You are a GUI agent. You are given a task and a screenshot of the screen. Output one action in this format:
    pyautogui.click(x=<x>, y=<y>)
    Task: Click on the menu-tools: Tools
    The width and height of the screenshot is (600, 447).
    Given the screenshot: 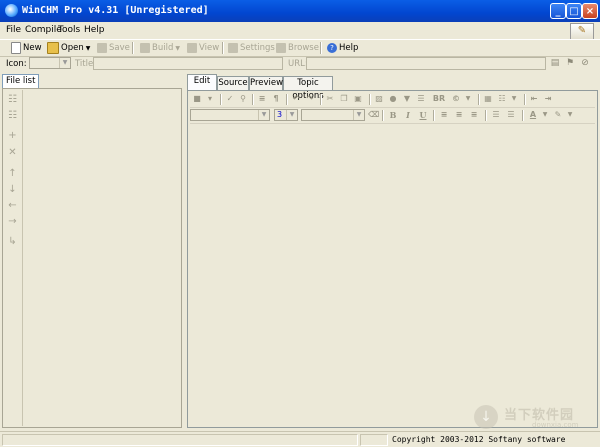 What is the action you would take?
    pyautogui.click(x=69, y=30)
    